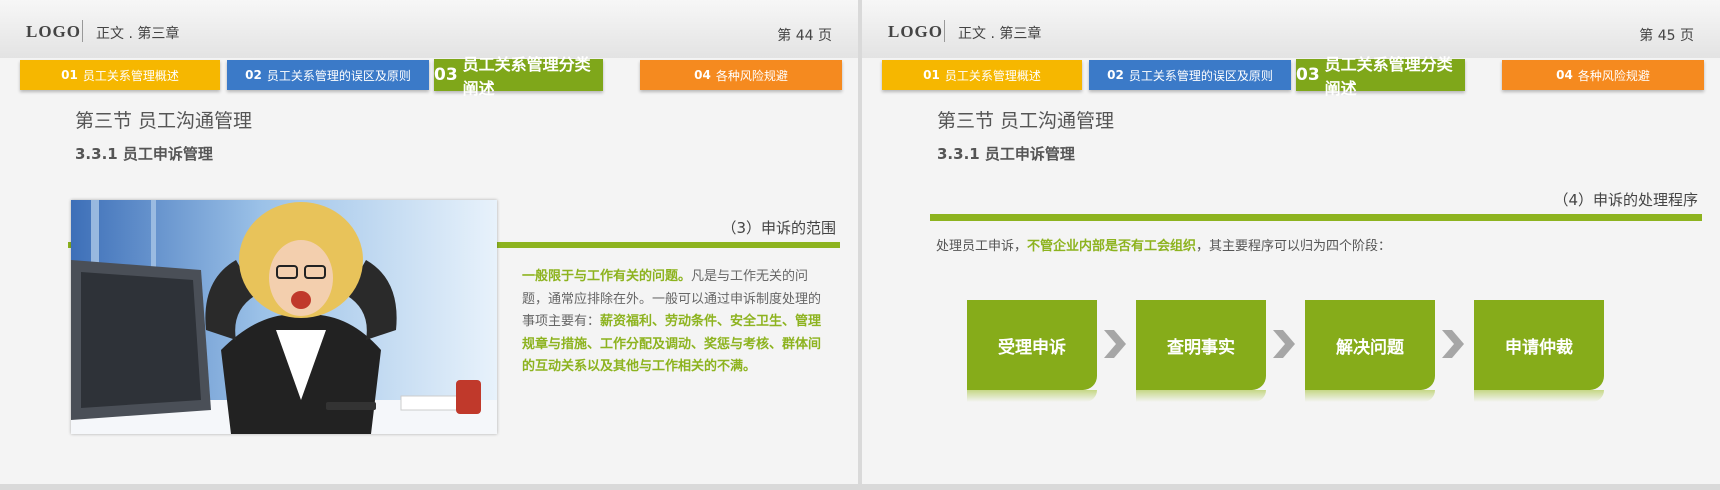 This screenshot has width=1720, height=490. I want to click on scope-heading: （3）申诉的范围, so click(778, 228).